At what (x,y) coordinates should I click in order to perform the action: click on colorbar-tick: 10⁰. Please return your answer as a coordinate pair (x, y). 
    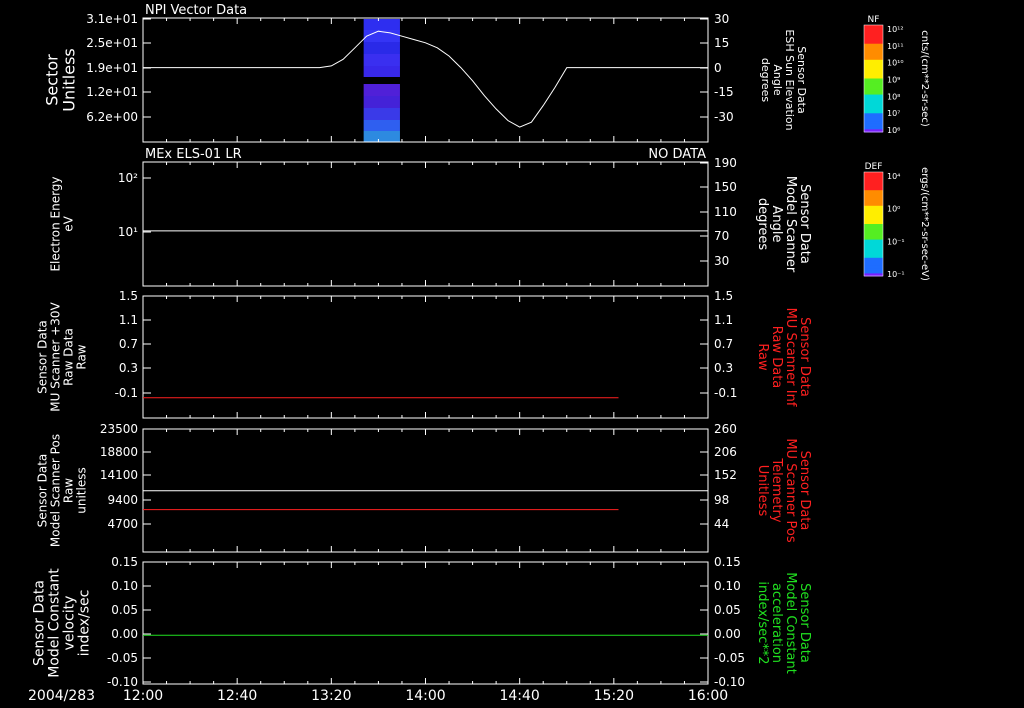
    Looking at the image, I should click on (893, 209).